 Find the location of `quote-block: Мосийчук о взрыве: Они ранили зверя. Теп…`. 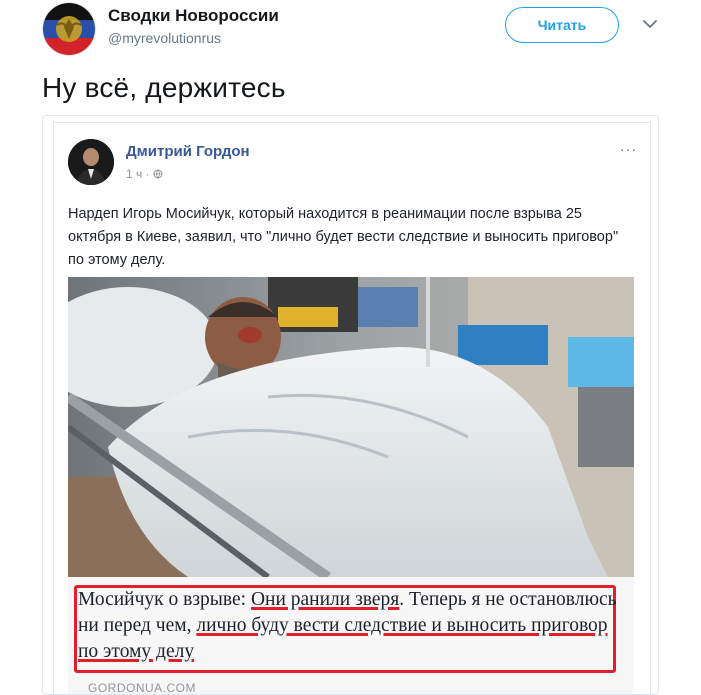

quote-block: Мосийчук о взрыве: Они ранили зверя. Теп… is located at coordinates (351, 636).